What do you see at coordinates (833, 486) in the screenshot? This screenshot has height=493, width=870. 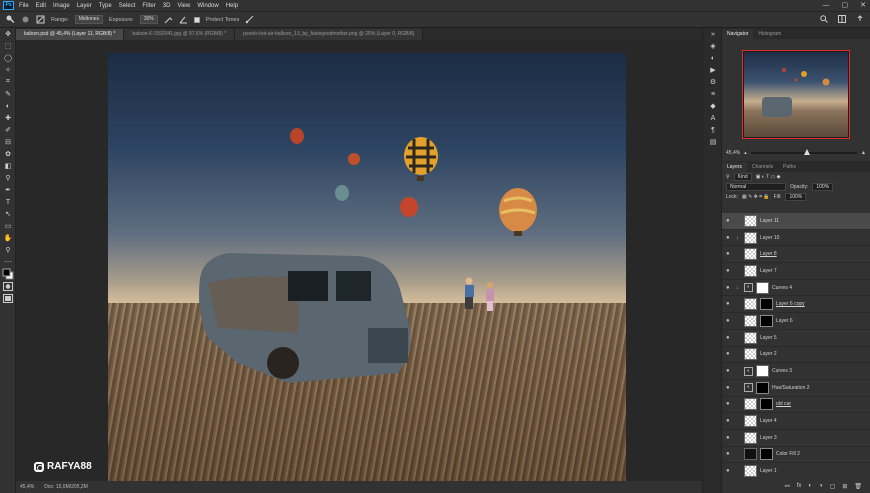 I see `group-icon: ▢` at bounding box center [833, 486].